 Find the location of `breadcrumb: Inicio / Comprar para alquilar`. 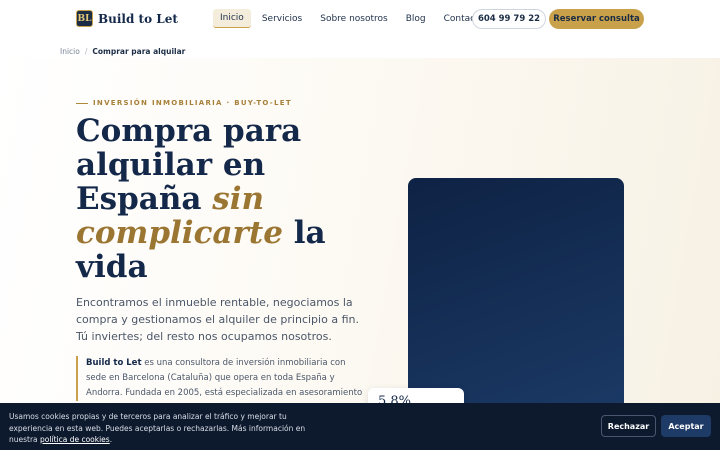

breadcrumb: Inicio / Comprar para alquilar is located at coordinates (122, 51).